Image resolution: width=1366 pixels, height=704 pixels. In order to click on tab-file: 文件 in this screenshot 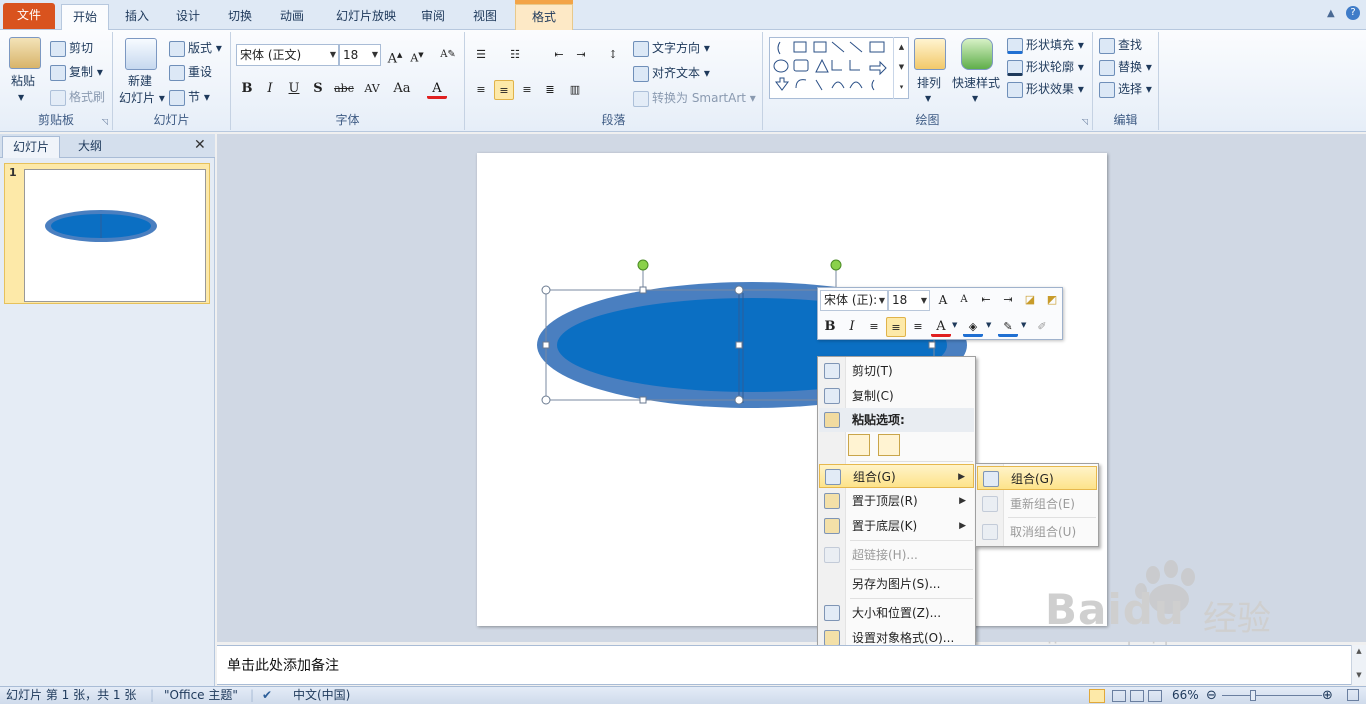, I will do `click(29, 16)`.